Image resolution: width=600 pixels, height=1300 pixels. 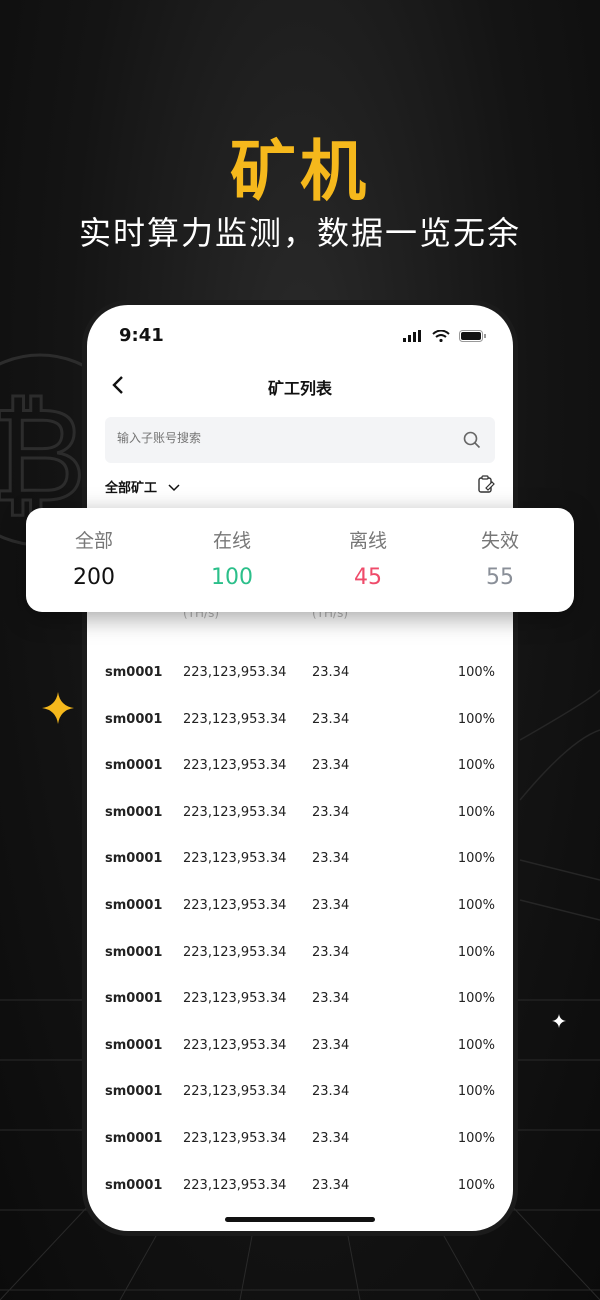 I want to click on stat-online: 在线 100, so click(x=232, y=558).